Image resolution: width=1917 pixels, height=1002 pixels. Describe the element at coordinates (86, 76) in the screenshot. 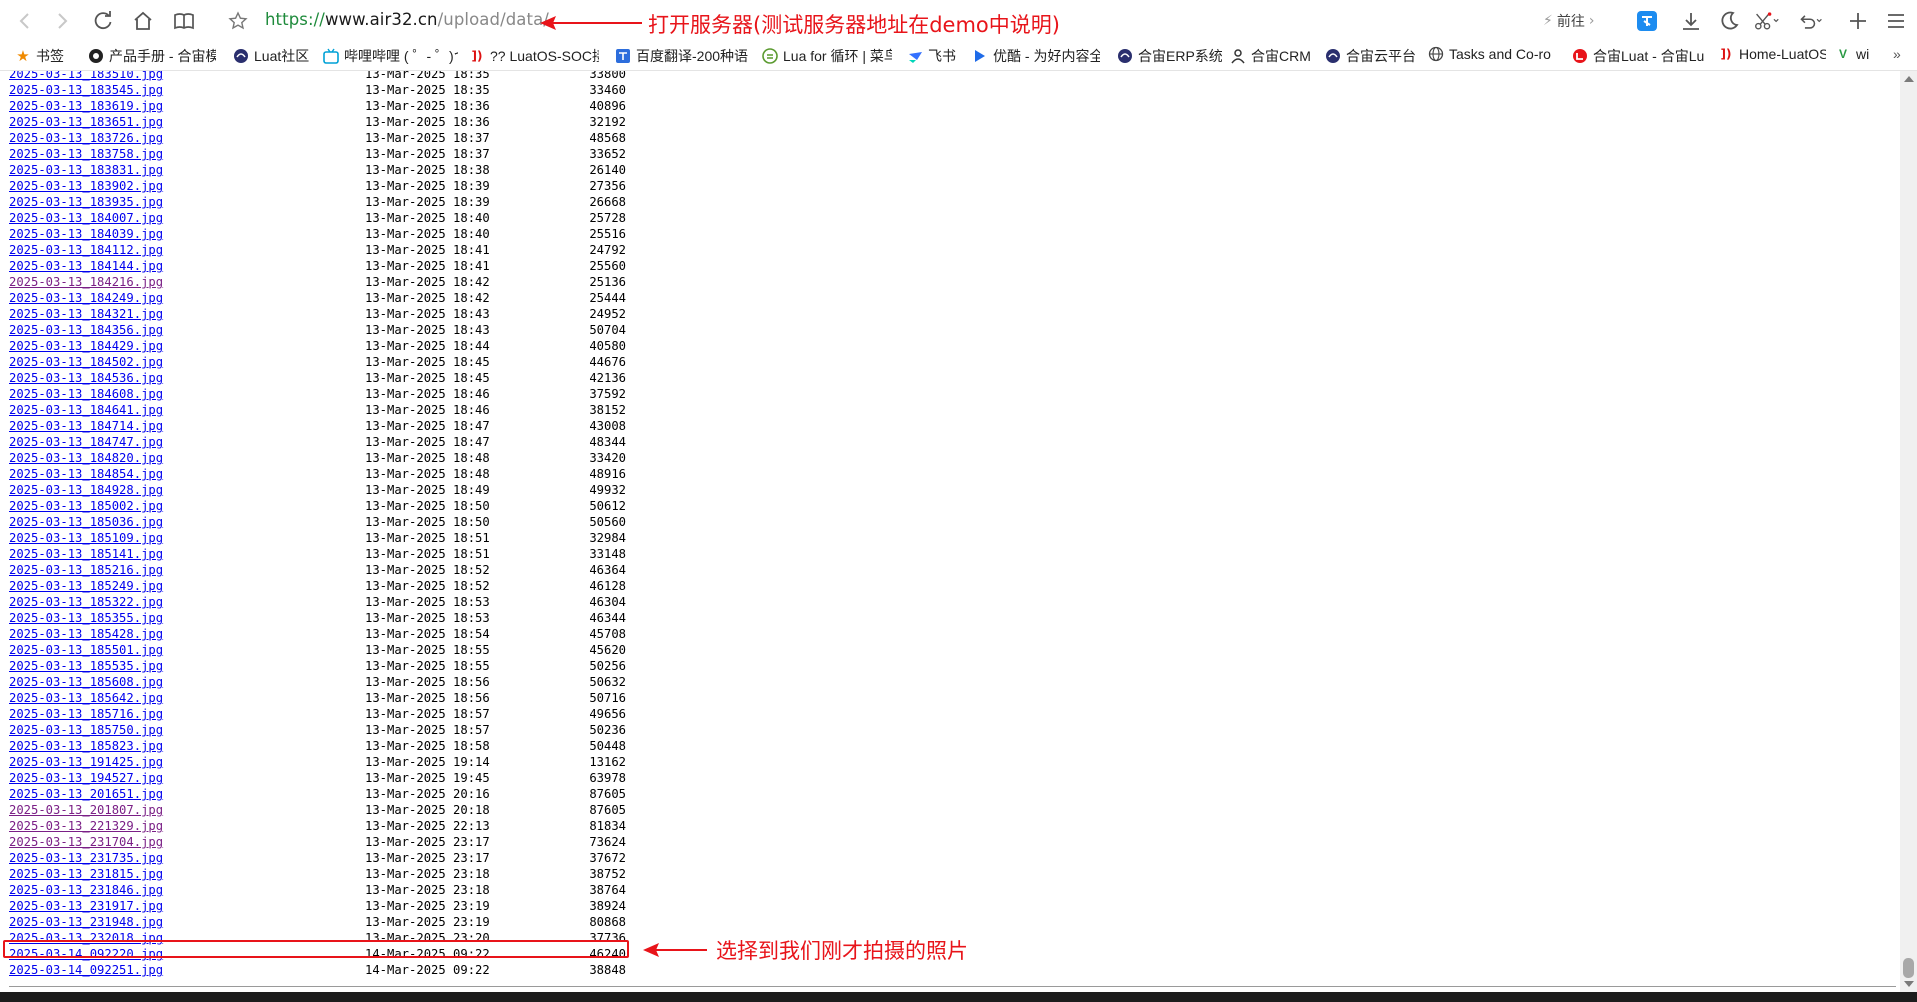

I see `file-link: 2025-03-13_183510.jpg` at that location.